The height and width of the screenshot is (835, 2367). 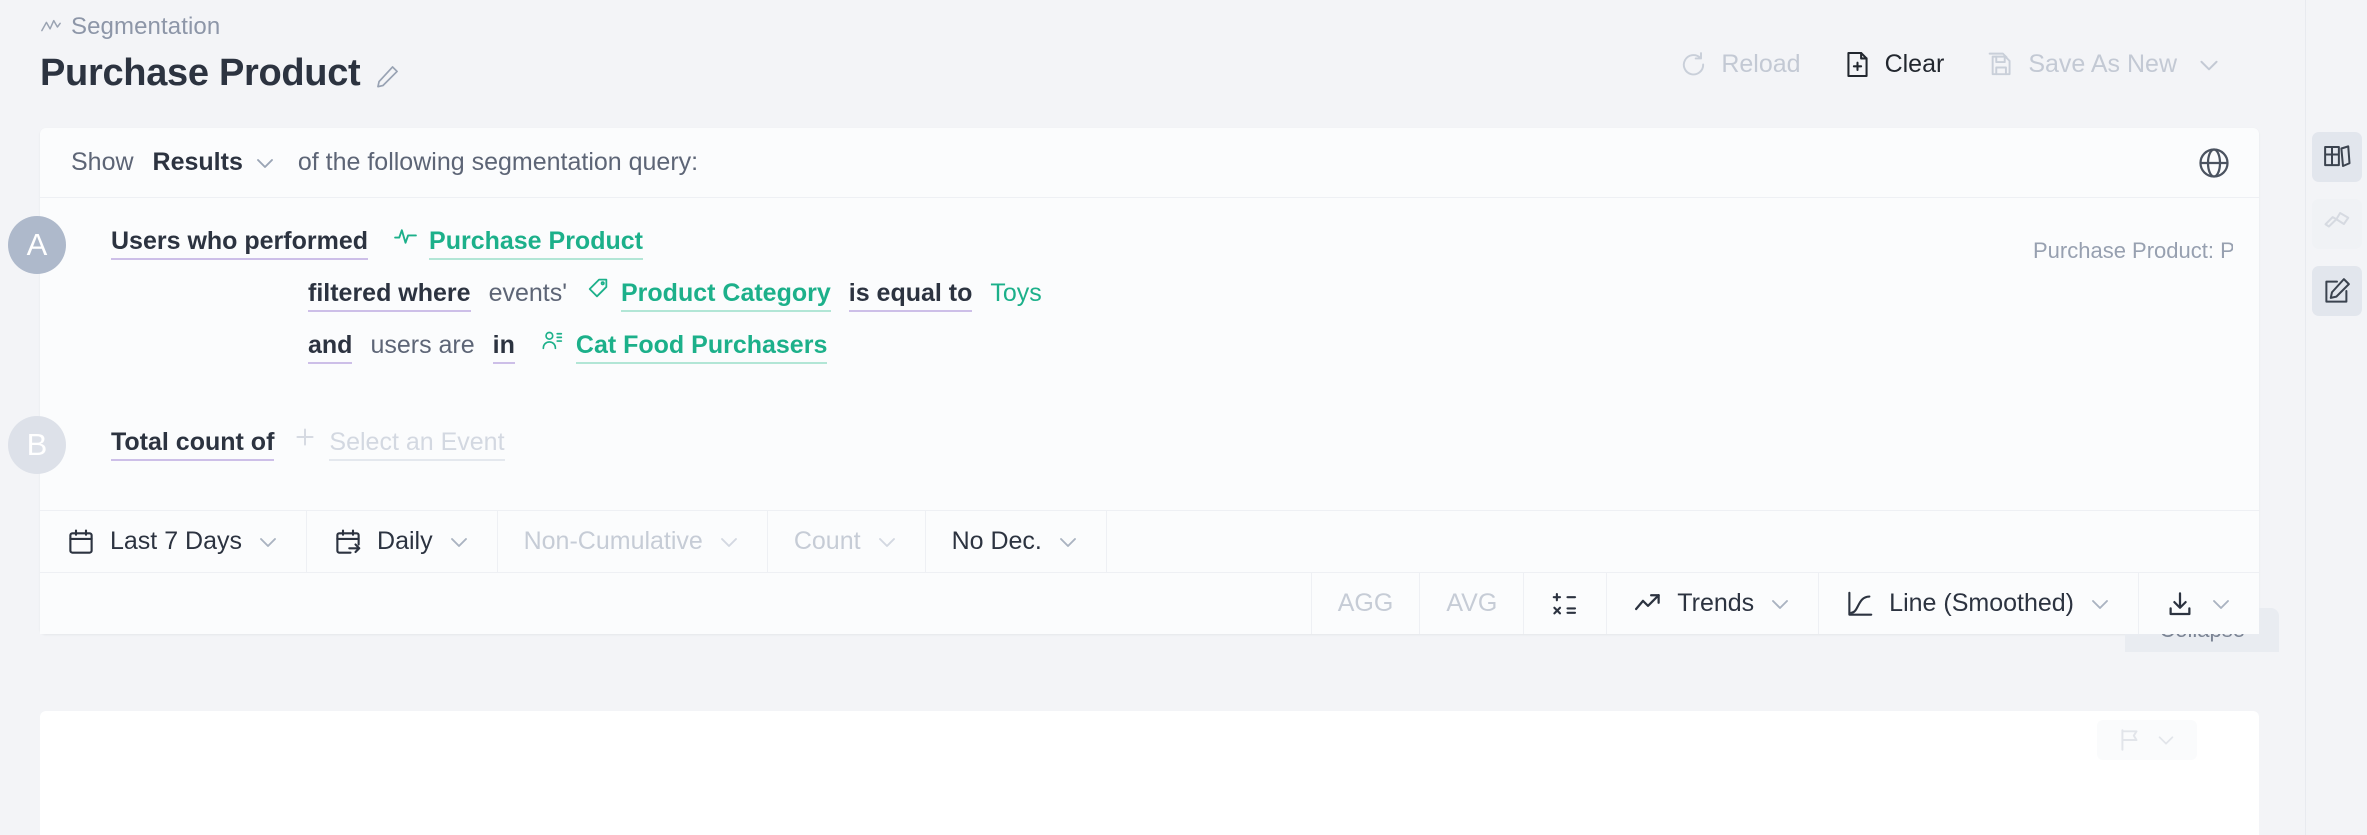 What do you see at coordinates (1860, 604) in the screenshot?
I see `line-smoothed-icon` at bounding box center [1860, 604].